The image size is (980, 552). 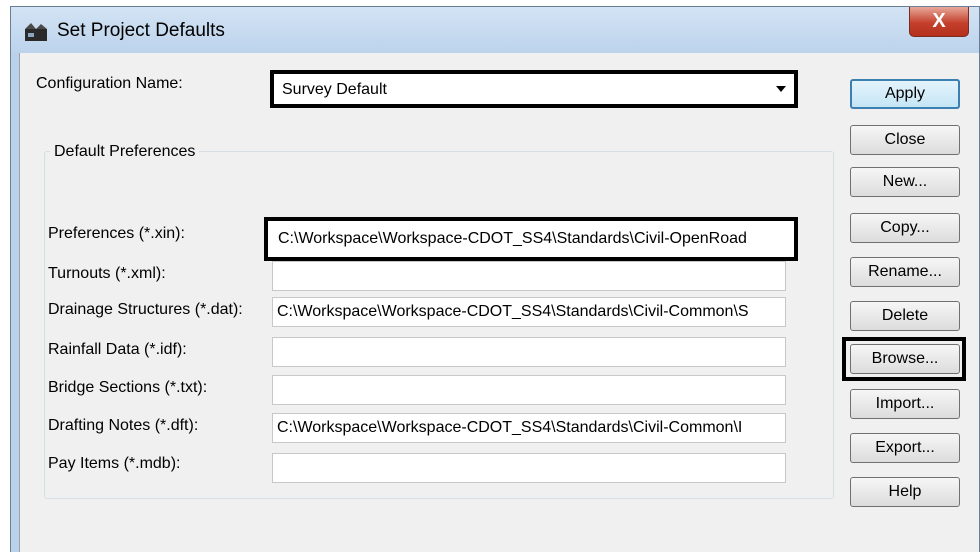 I want to click on app-icon, so click(x=36, y=32).